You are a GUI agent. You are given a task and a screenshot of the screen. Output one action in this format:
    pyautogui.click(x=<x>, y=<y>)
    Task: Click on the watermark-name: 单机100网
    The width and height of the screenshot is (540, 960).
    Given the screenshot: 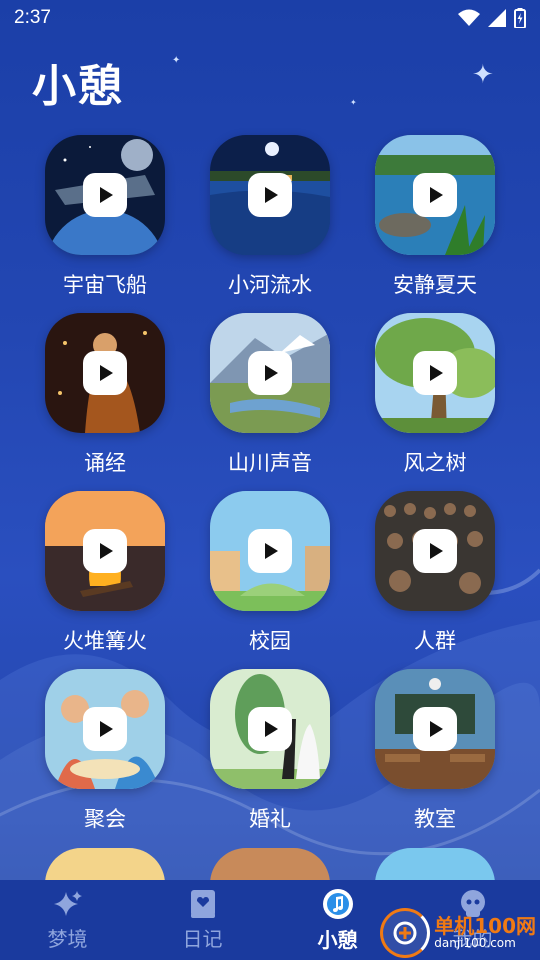 What is the action you would take?
    pyautogui.click(x=485, y=926)
    